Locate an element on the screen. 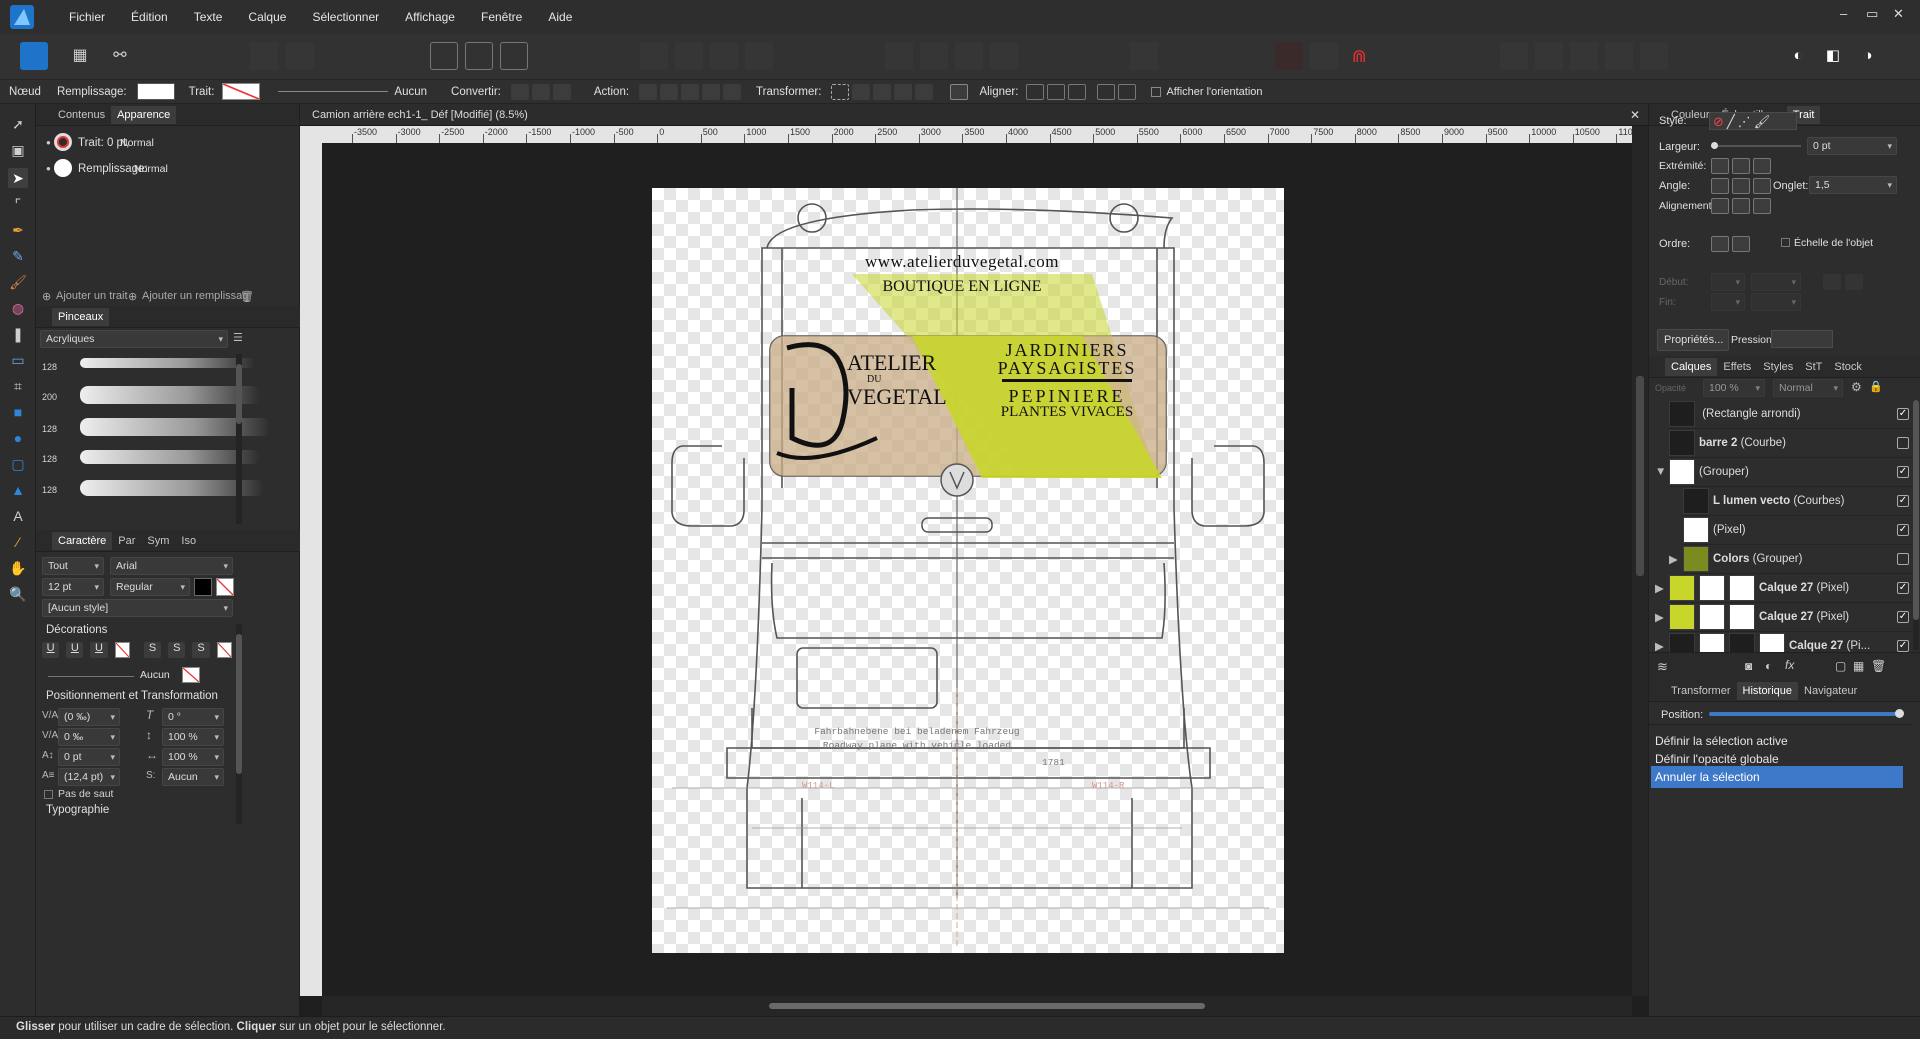  flip-vertical-icon is located at coordinates (934, 56).